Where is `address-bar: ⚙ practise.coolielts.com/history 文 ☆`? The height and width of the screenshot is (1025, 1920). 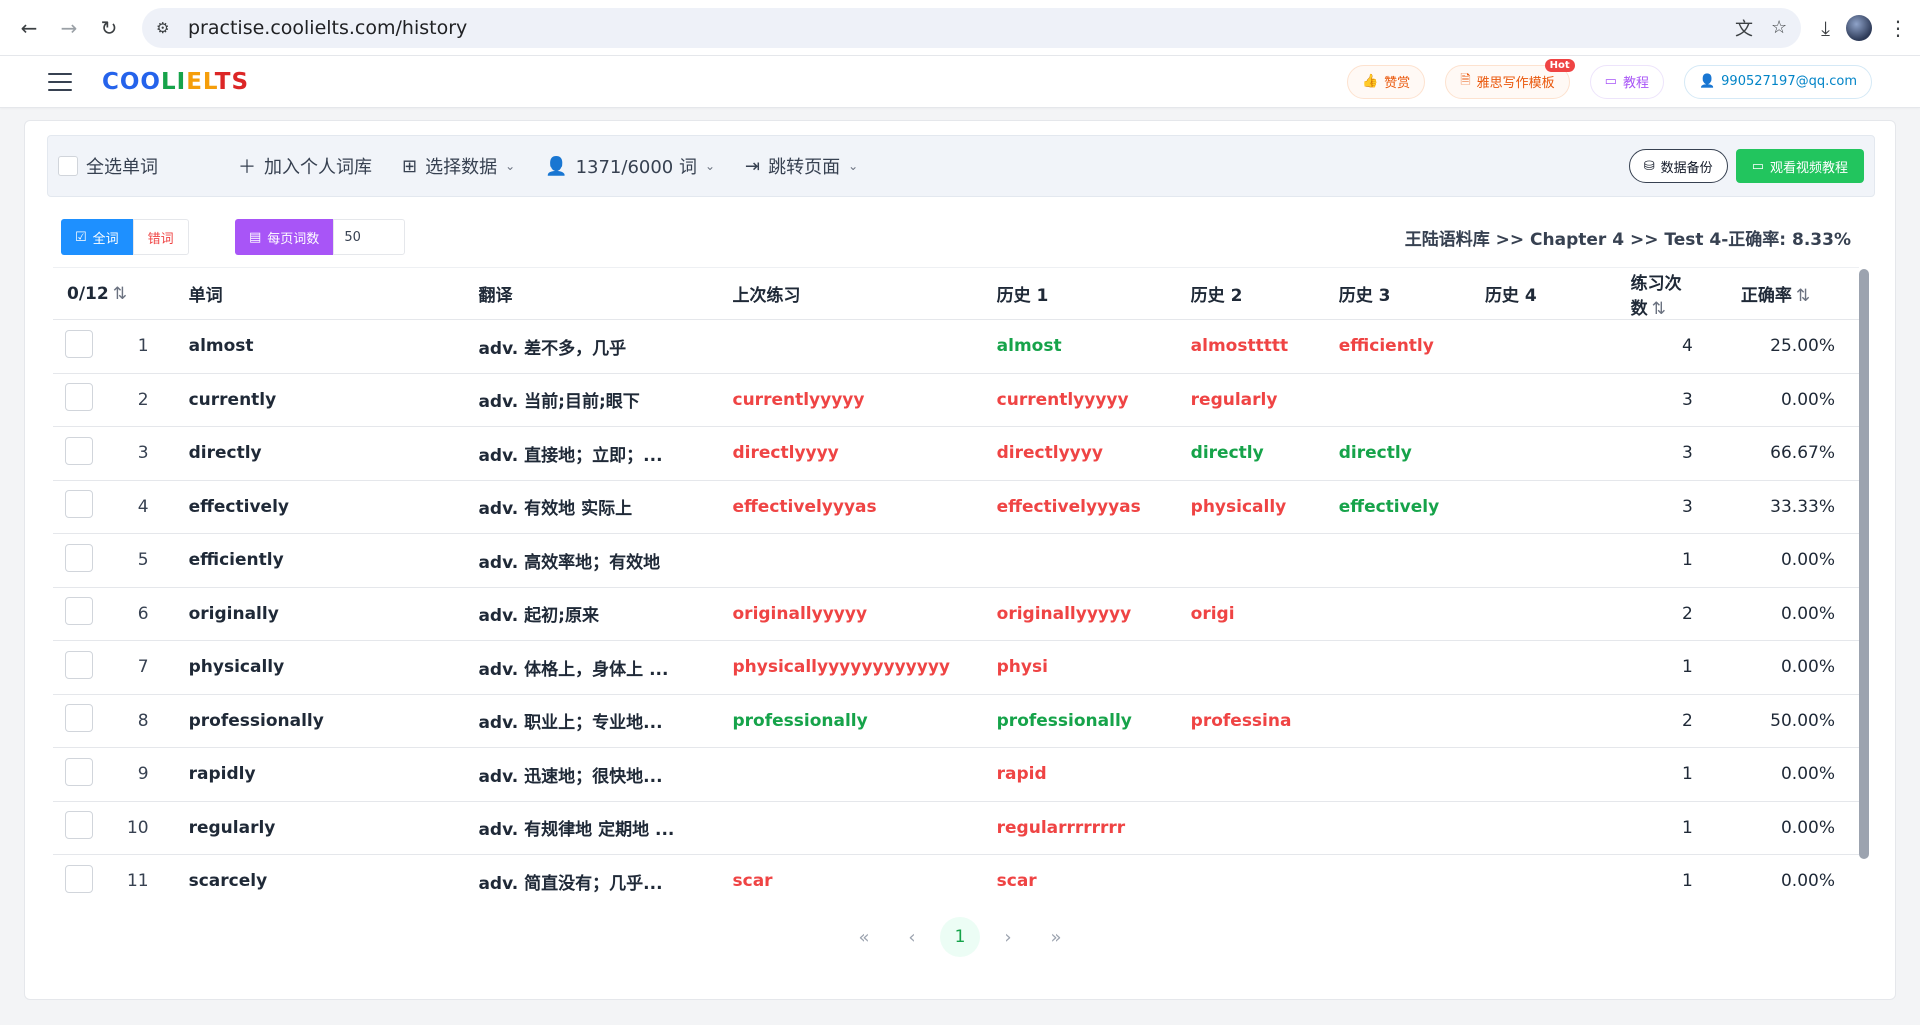 address-bar: ⚙ practise.coolielts.com/history 文 ☆ is located at coordinates (972, 27).